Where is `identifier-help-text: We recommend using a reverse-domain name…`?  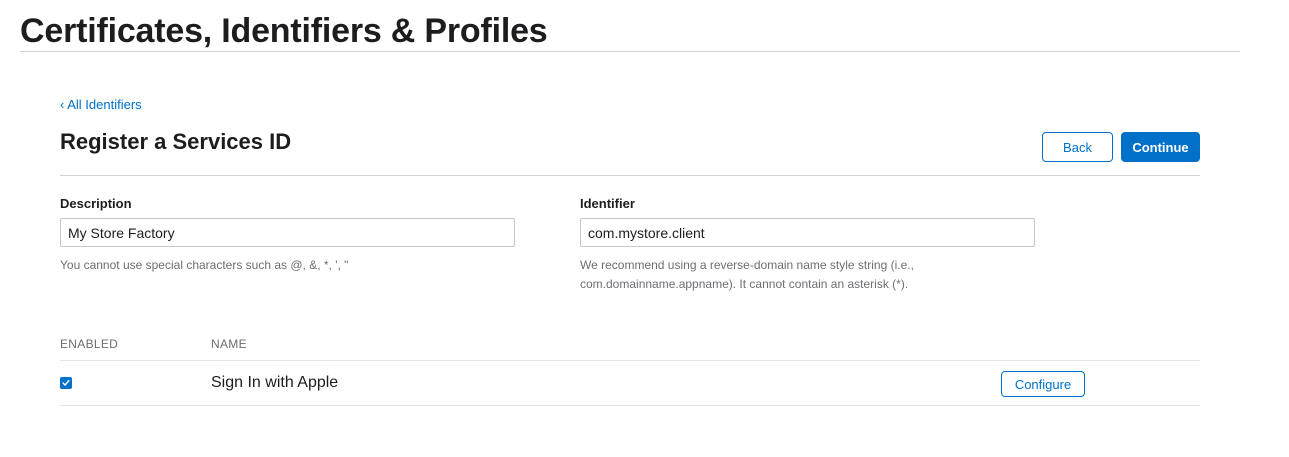
identifier-help-text: We recommend using a reverse-domain name… is located at coordinates (807, 275).